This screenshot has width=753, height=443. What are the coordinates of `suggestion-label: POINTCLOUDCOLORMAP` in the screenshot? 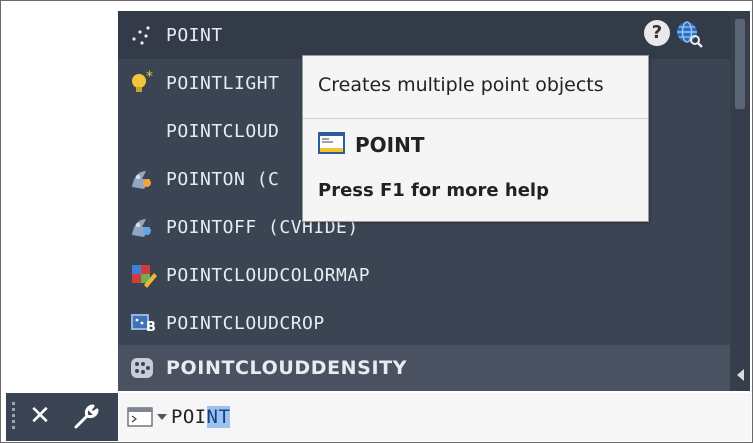 It's located at (268, 275).